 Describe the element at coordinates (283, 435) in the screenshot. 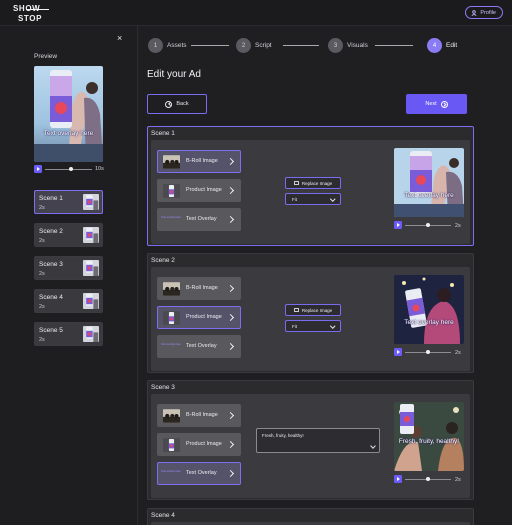

I see `overlay-text-value: Fresh, fruity, healthy!` at that location.